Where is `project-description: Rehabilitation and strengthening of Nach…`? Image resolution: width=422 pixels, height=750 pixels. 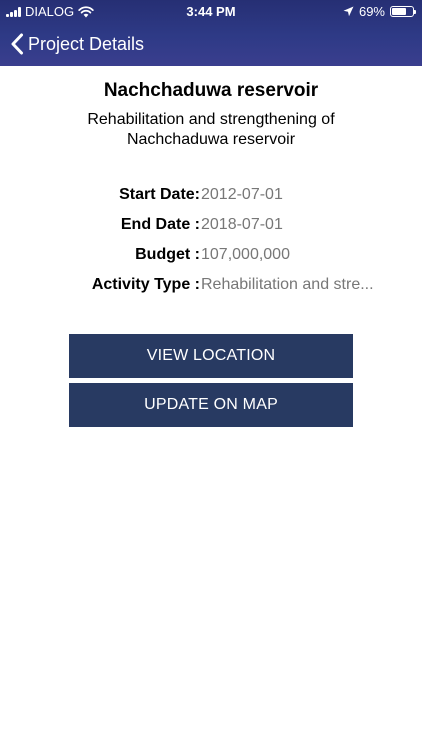 project-description: Rehabilitation and strengthening of Nach… is located at coordinates (211, 129).